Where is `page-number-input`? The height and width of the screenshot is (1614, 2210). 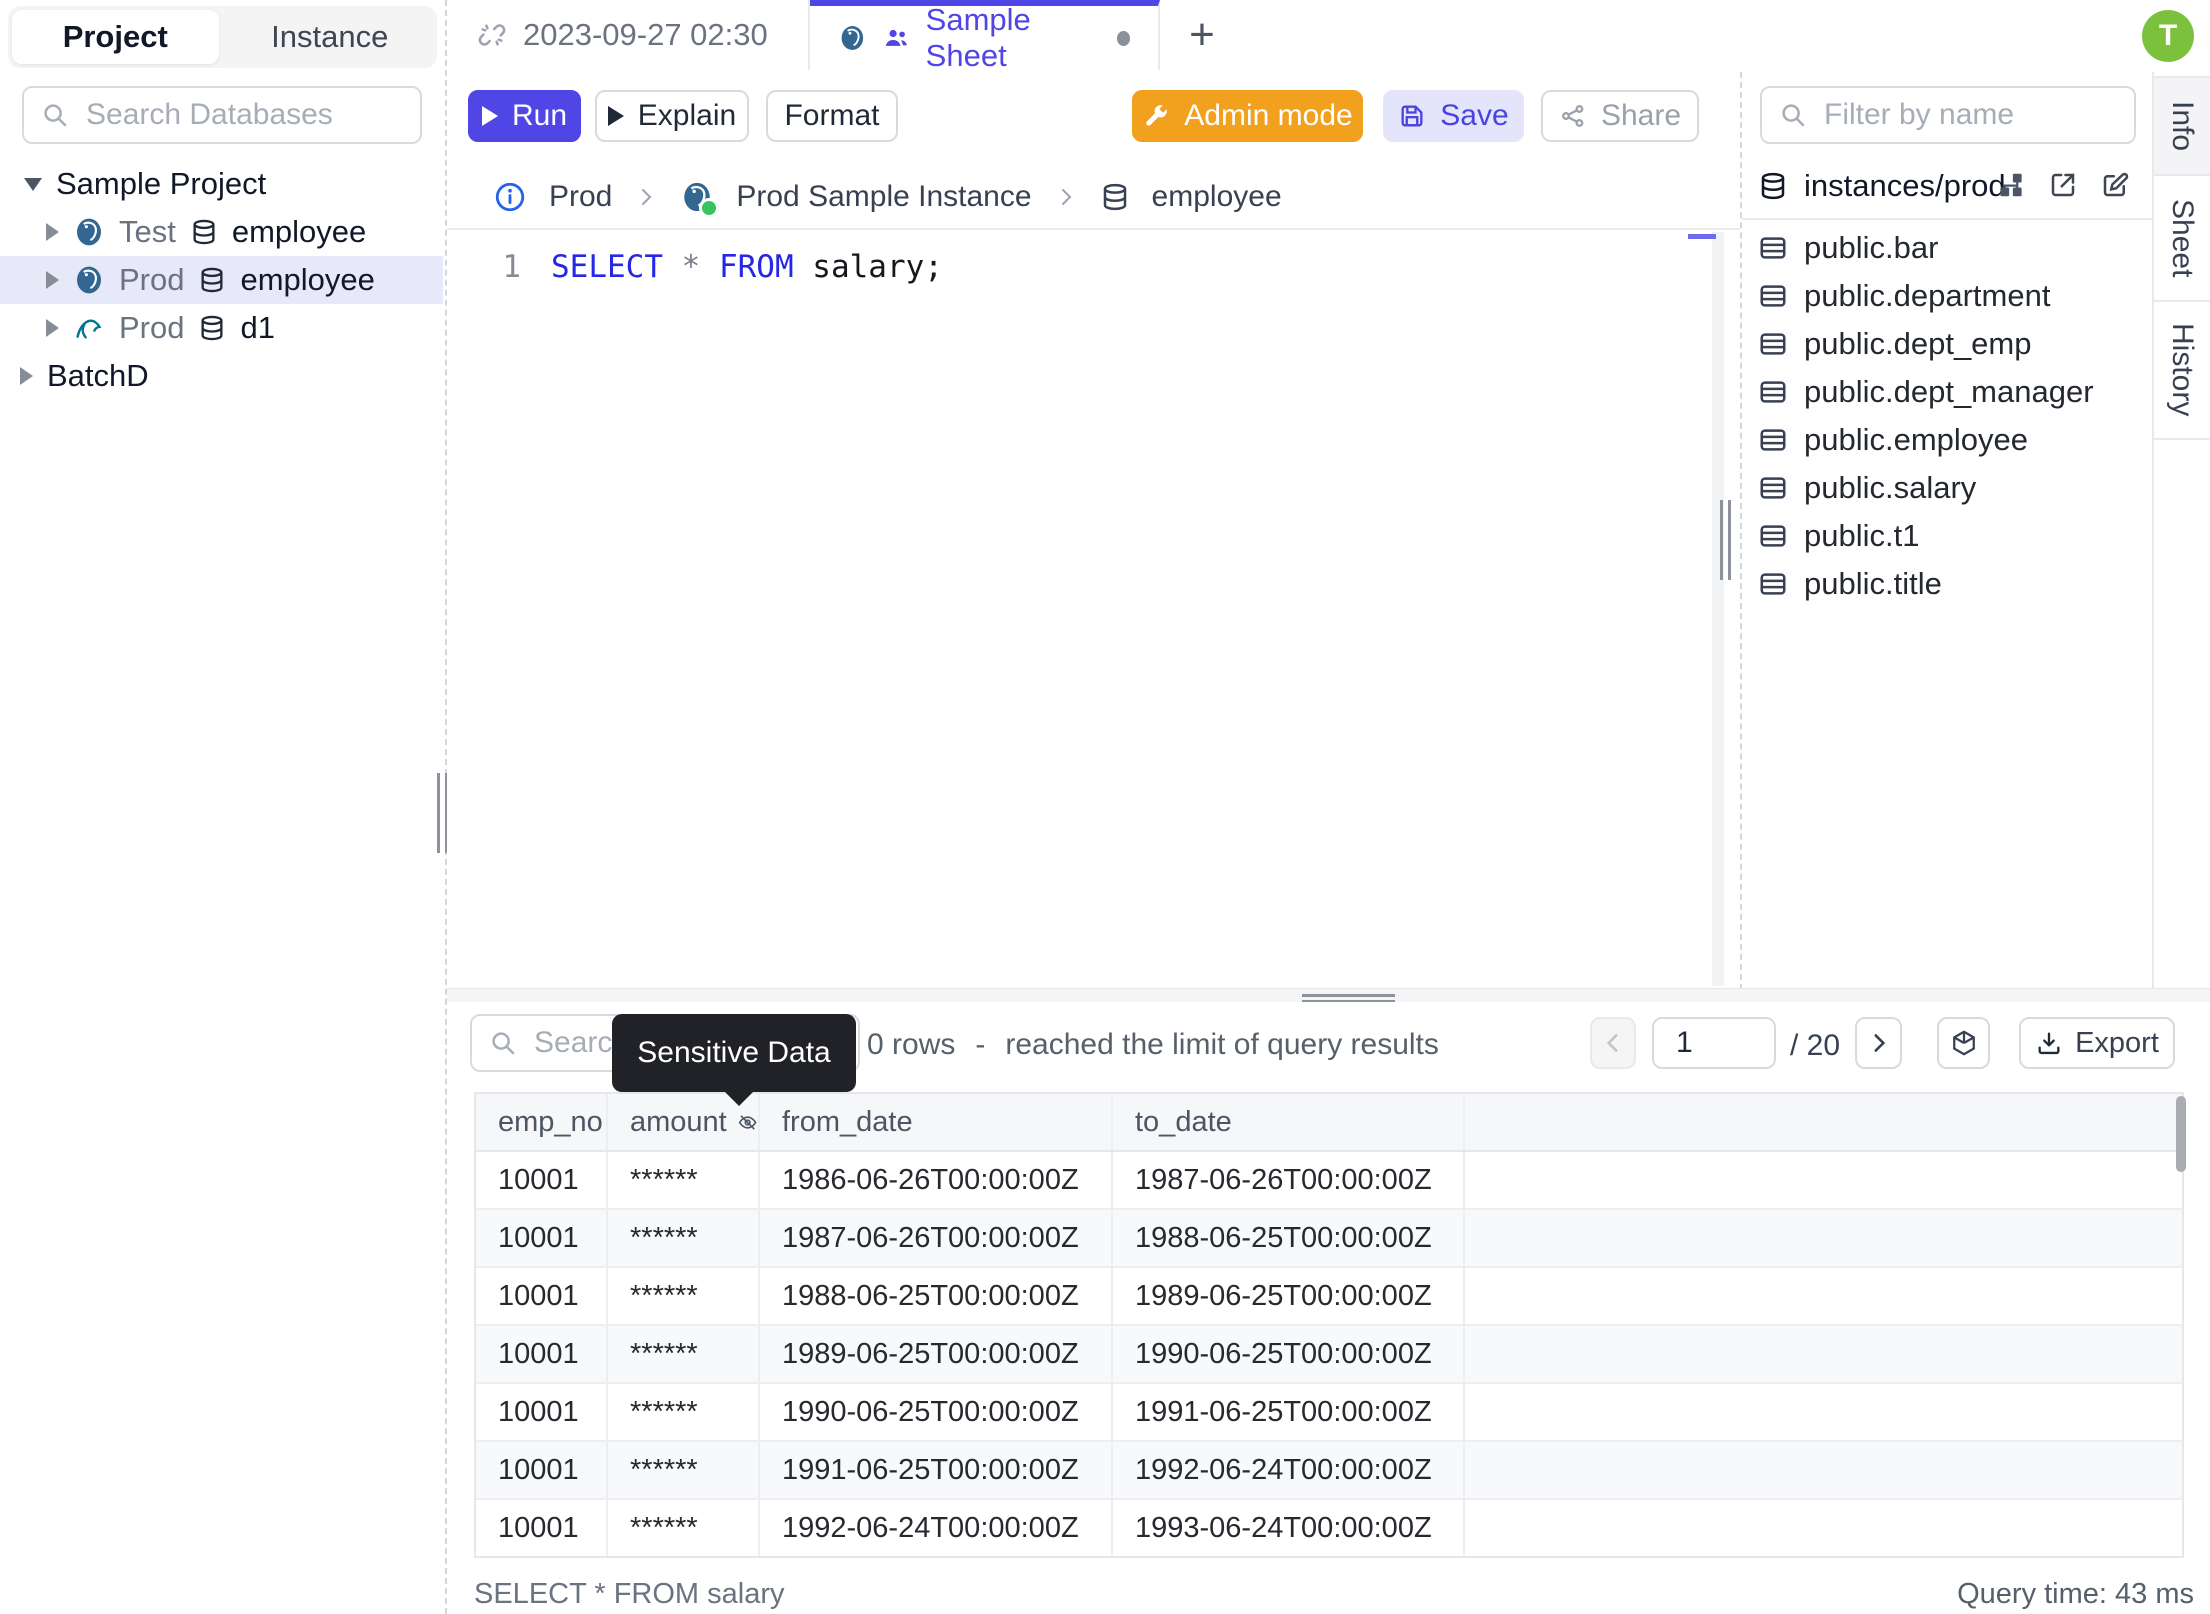 page-number-input is located at coordinates (1714, 1043).